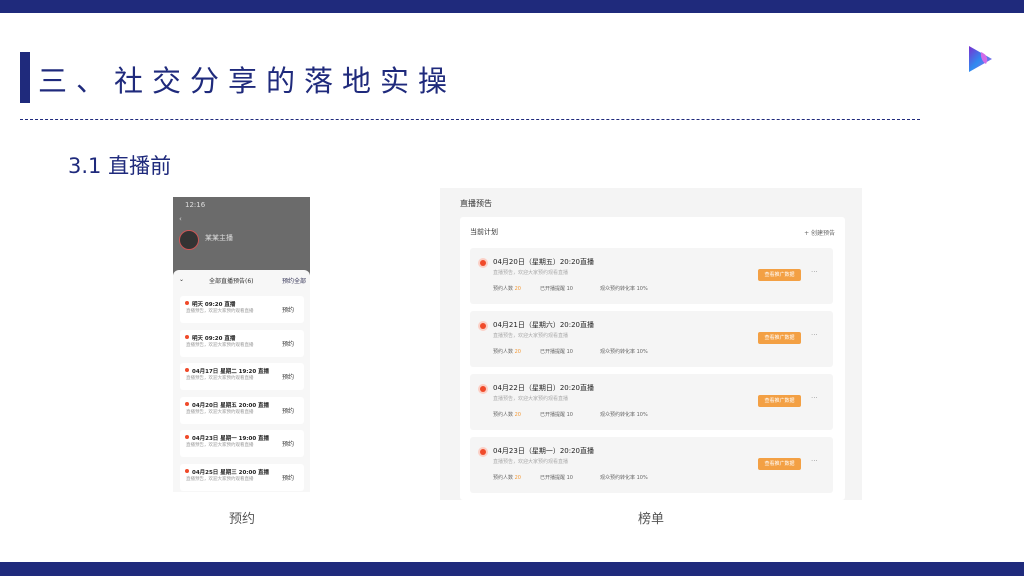 The height and width of the screenshot is (576, 1024). I want to click on reserve-all-link: 预约全部, so click(294, 280).